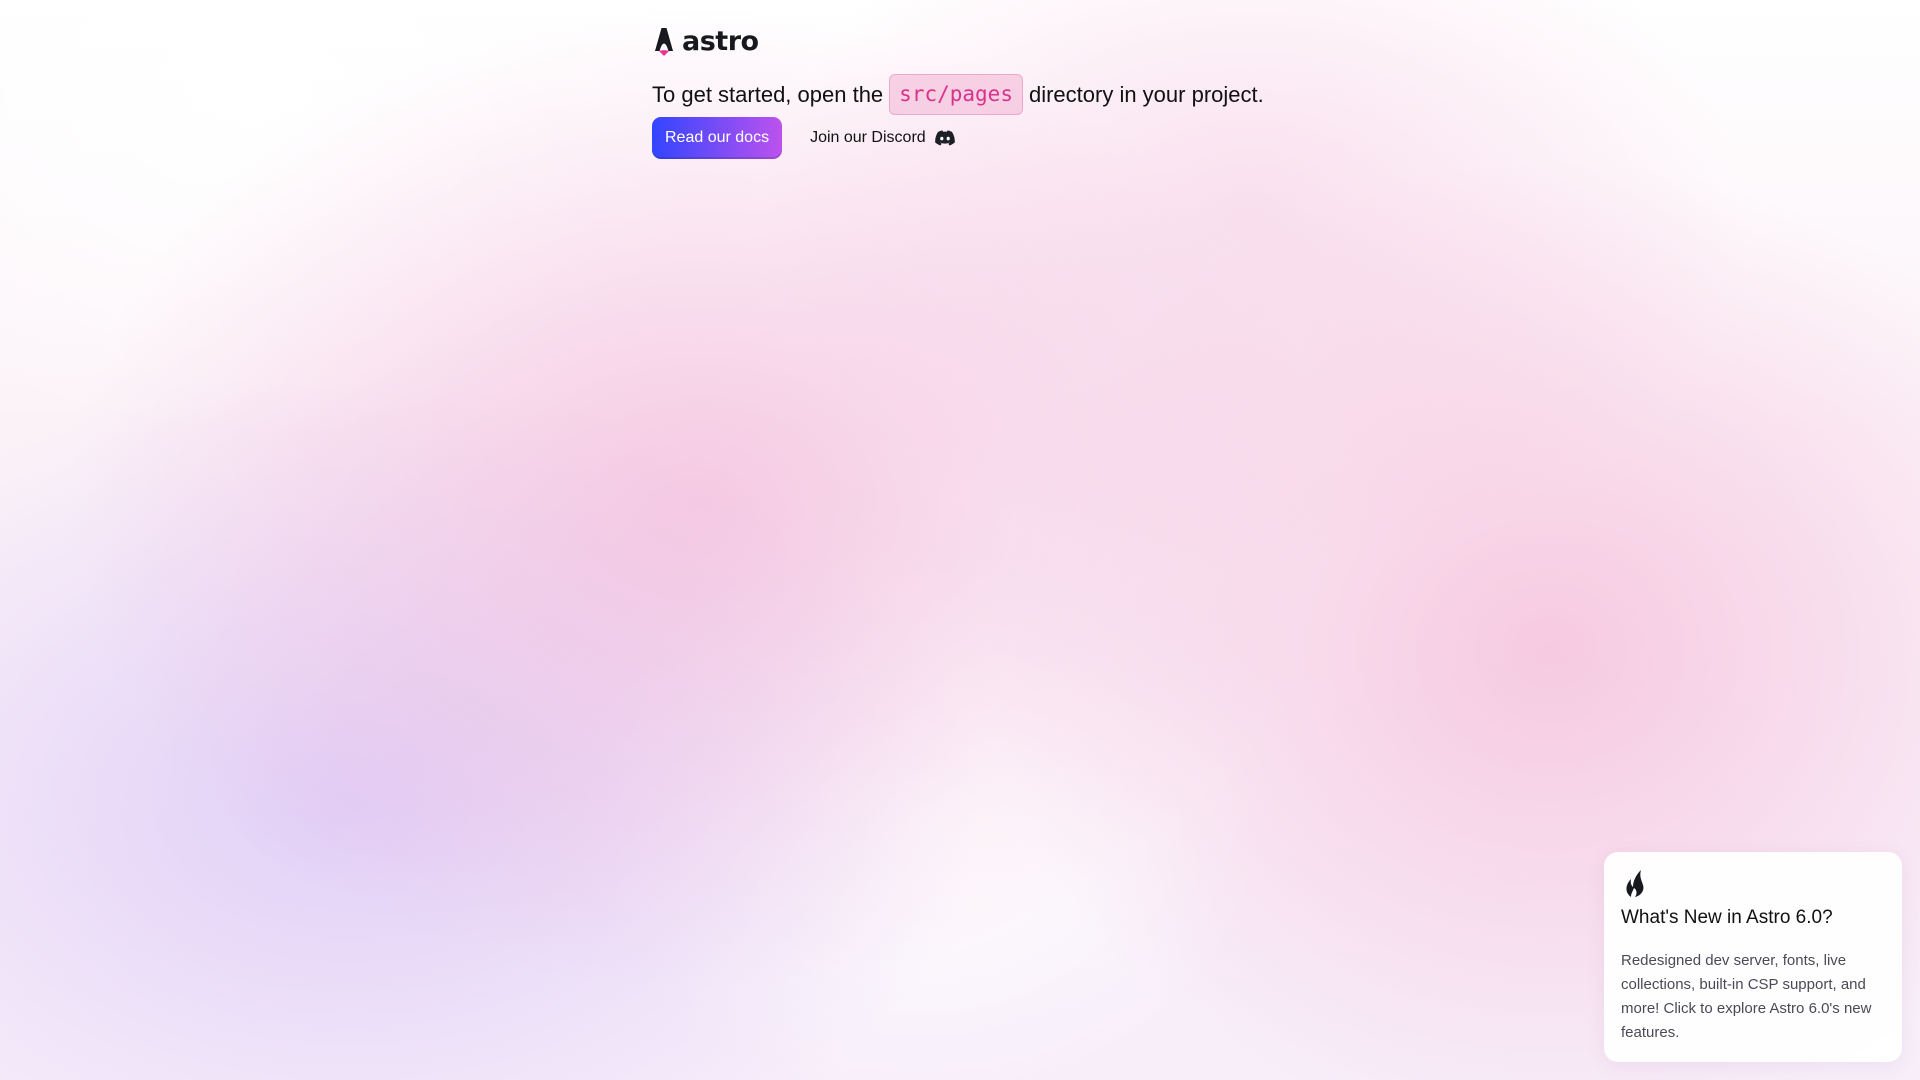  I want to click on discord-link-label: Join our Discord, so click(868, 137).